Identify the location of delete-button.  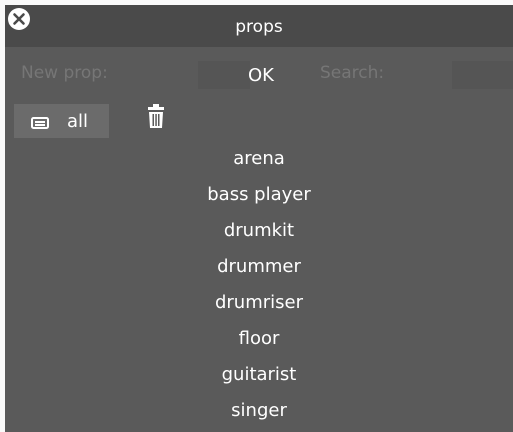
(156, 118).